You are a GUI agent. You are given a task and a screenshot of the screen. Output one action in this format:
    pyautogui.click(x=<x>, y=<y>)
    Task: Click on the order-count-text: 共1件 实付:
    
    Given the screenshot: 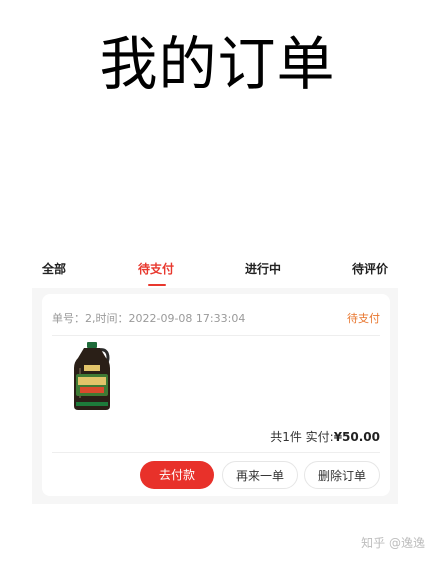 What is the action you would take?
    pyautogui.click(x=302, y=437)
    